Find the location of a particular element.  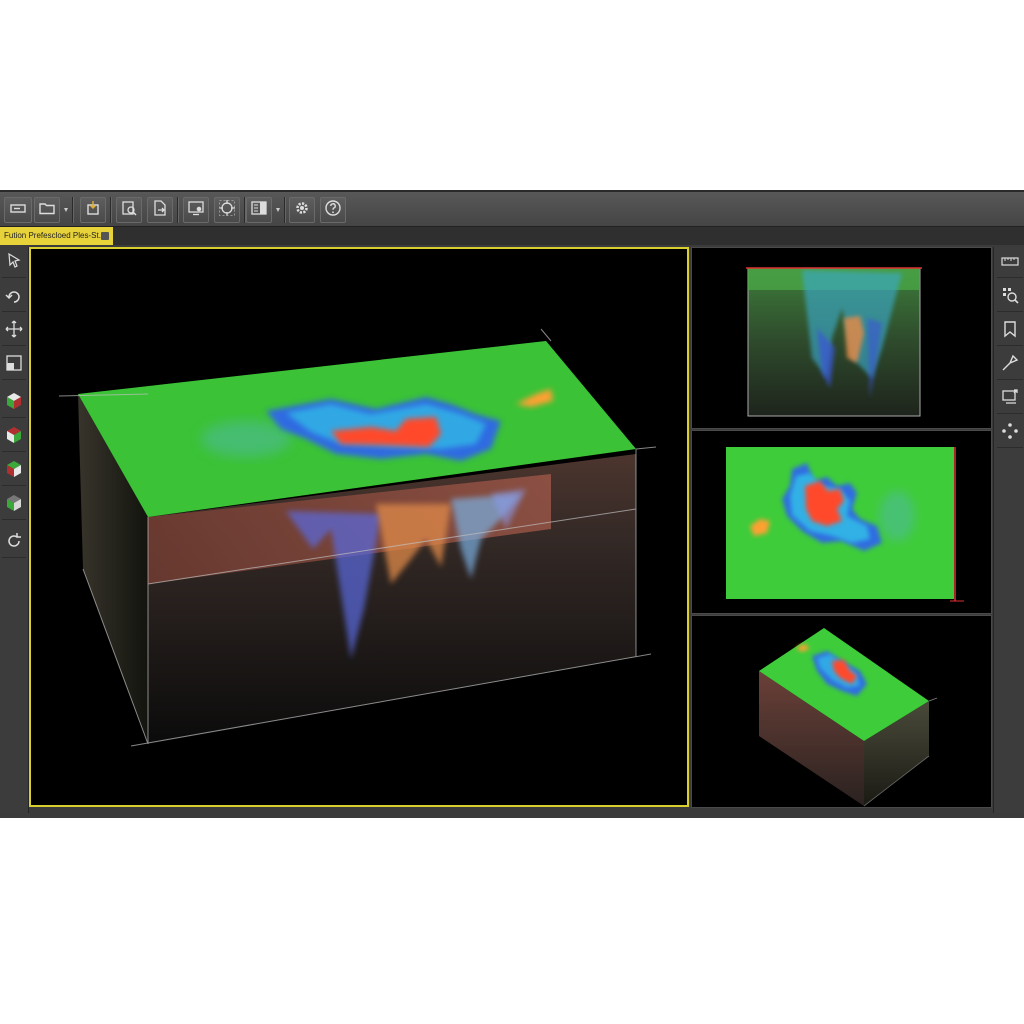

bookmark-icon is located at coordinates (1010, 331).